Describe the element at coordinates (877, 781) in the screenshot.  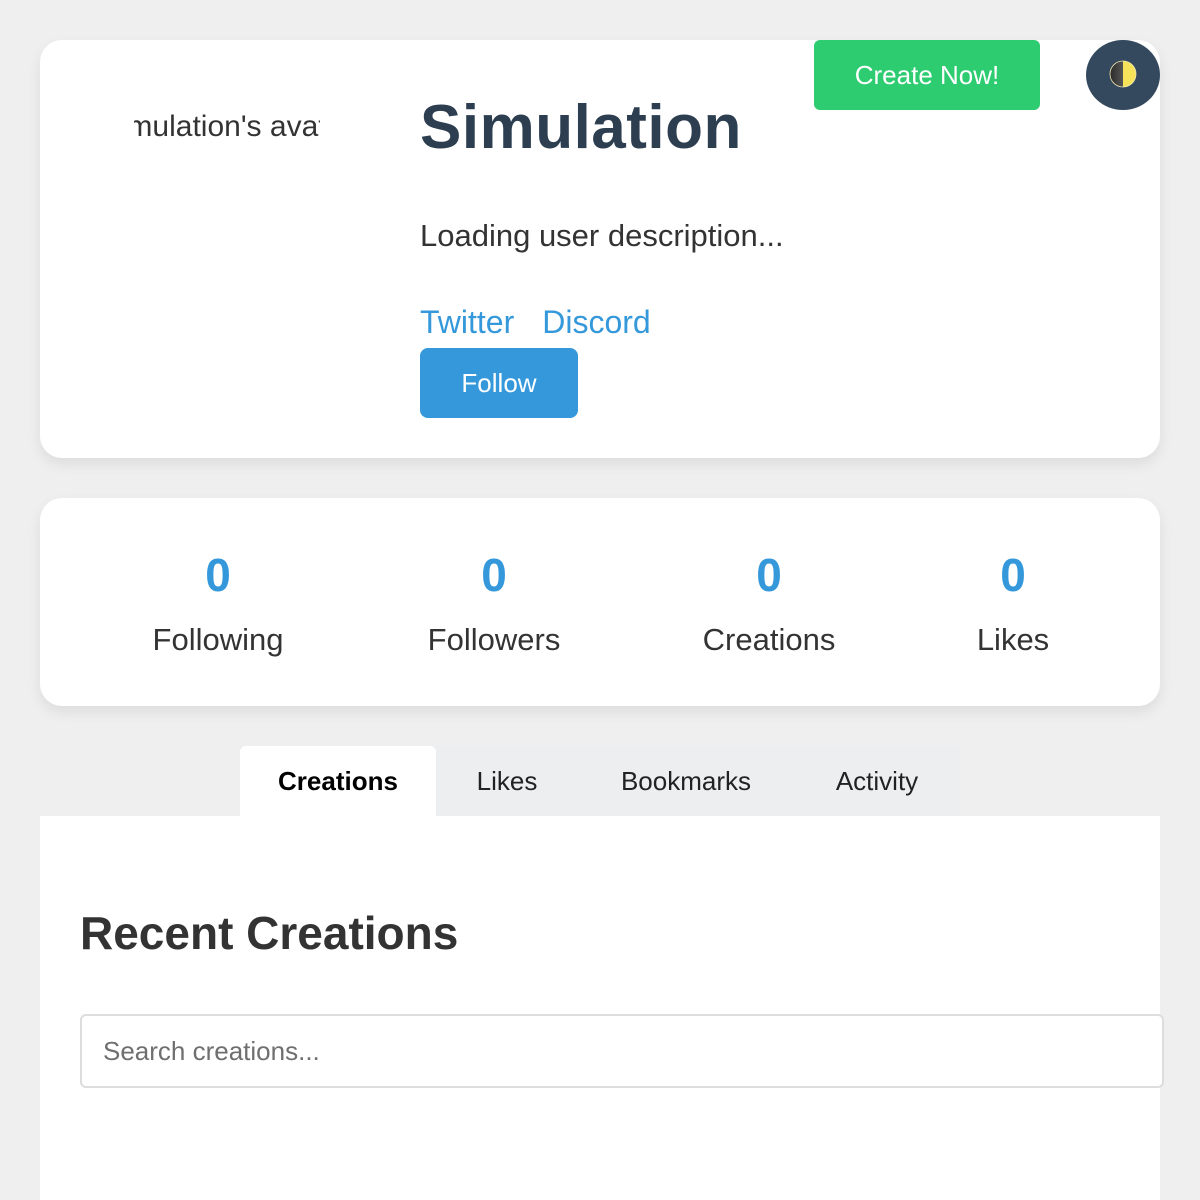
I see `tab-activity: Activity` at that location.